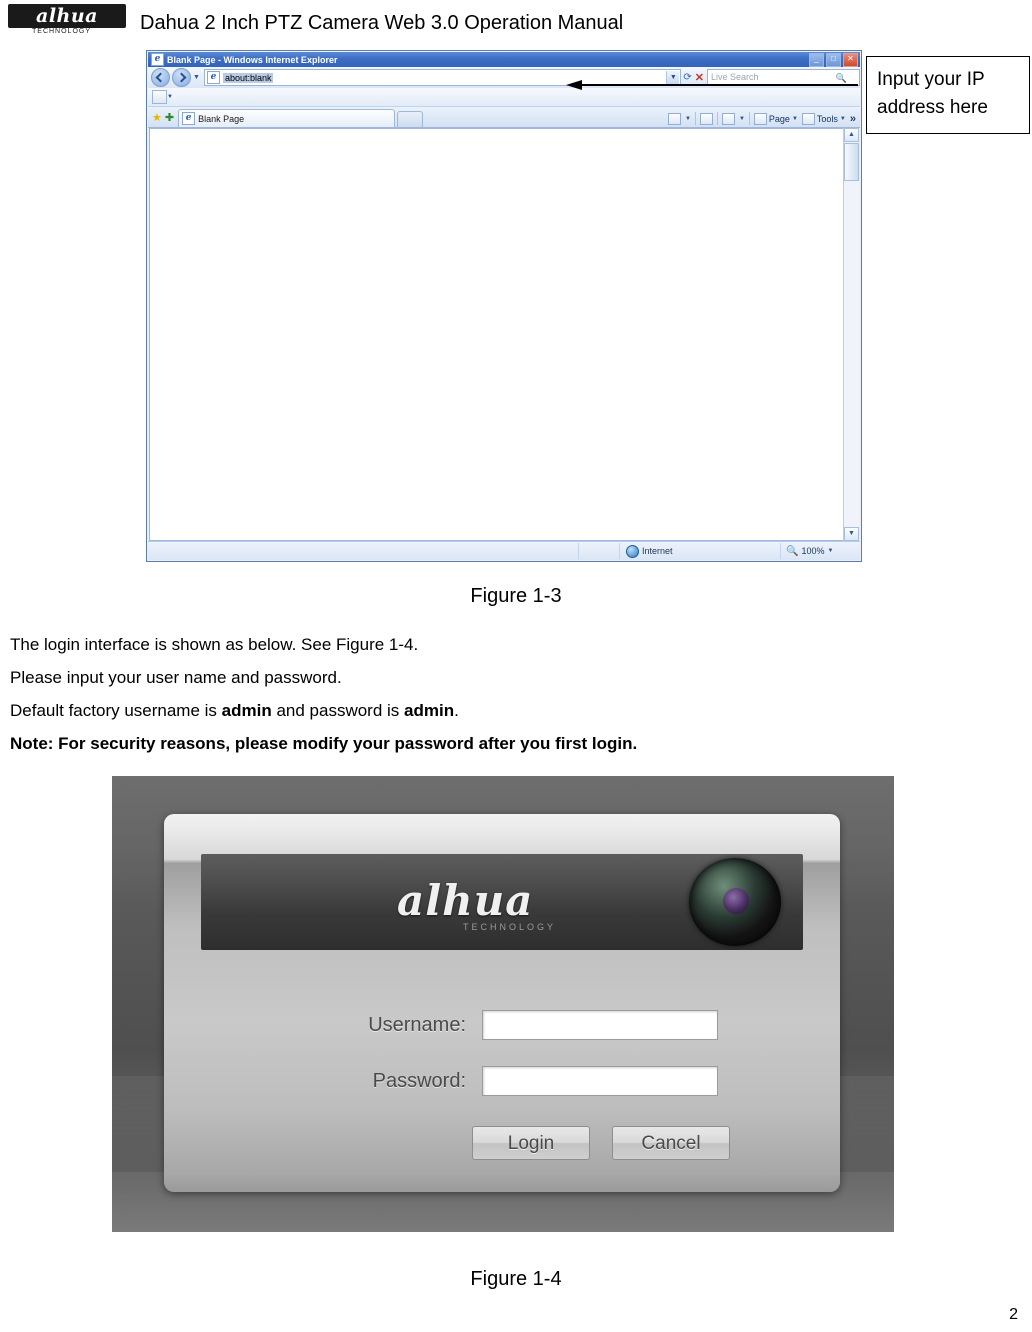 This screenshot has height=1332, width=1032. I want to click on default-password-value: admin, so click(429, 710).